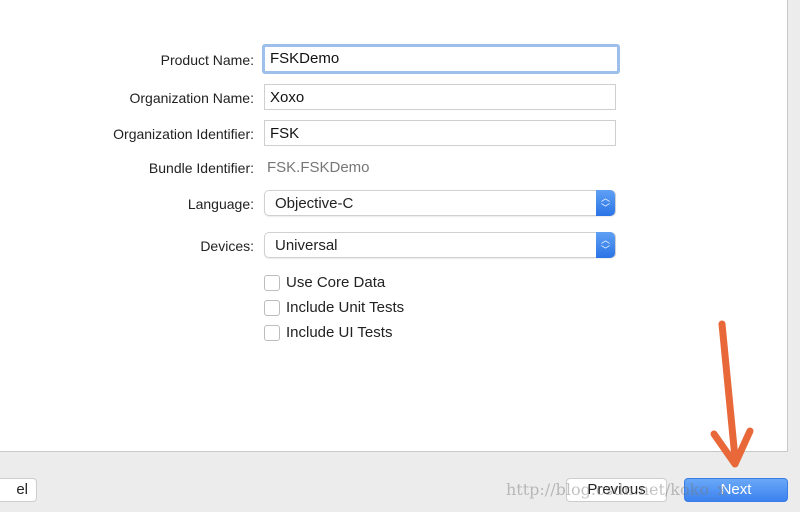 The height and width of the screenshot is (512, 800). Describe the element at coordinates (318, 167) in the screenshot. I see `bundle-identifier-value: FSK.FSKDemo` at that location.